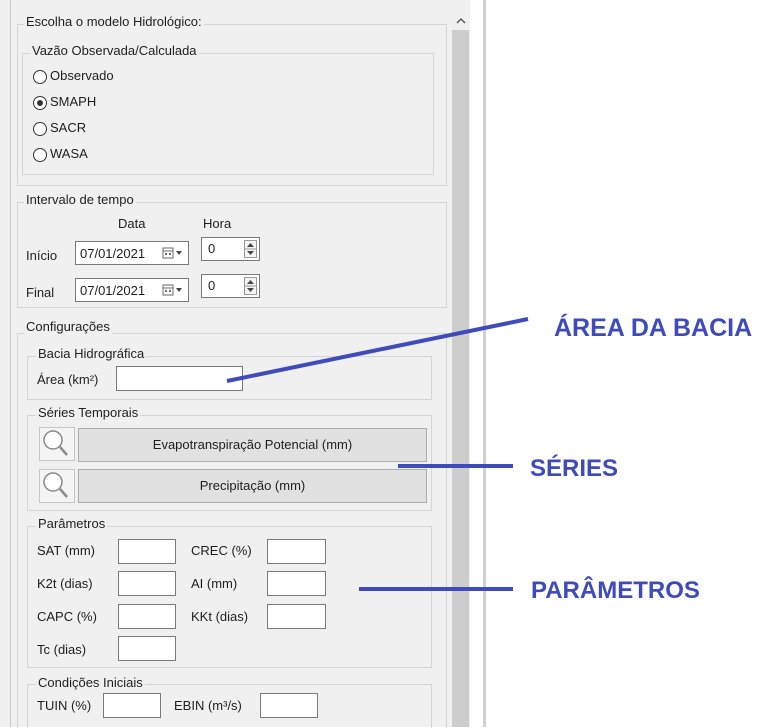  Describe the element at coordinates (653, 328) in the screenshot. I see `area-annotation-label: ÁREA DA BACIA` at that location.